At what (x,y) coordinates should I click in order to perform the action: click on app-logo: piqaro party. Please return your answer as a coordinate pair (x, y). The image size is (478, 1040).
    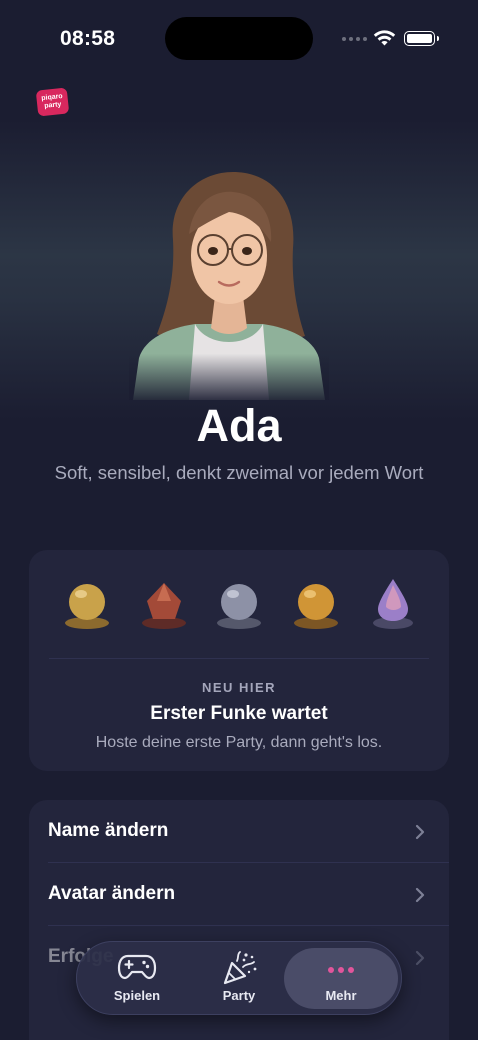
    Looking at the image, I should click on (52, 102).